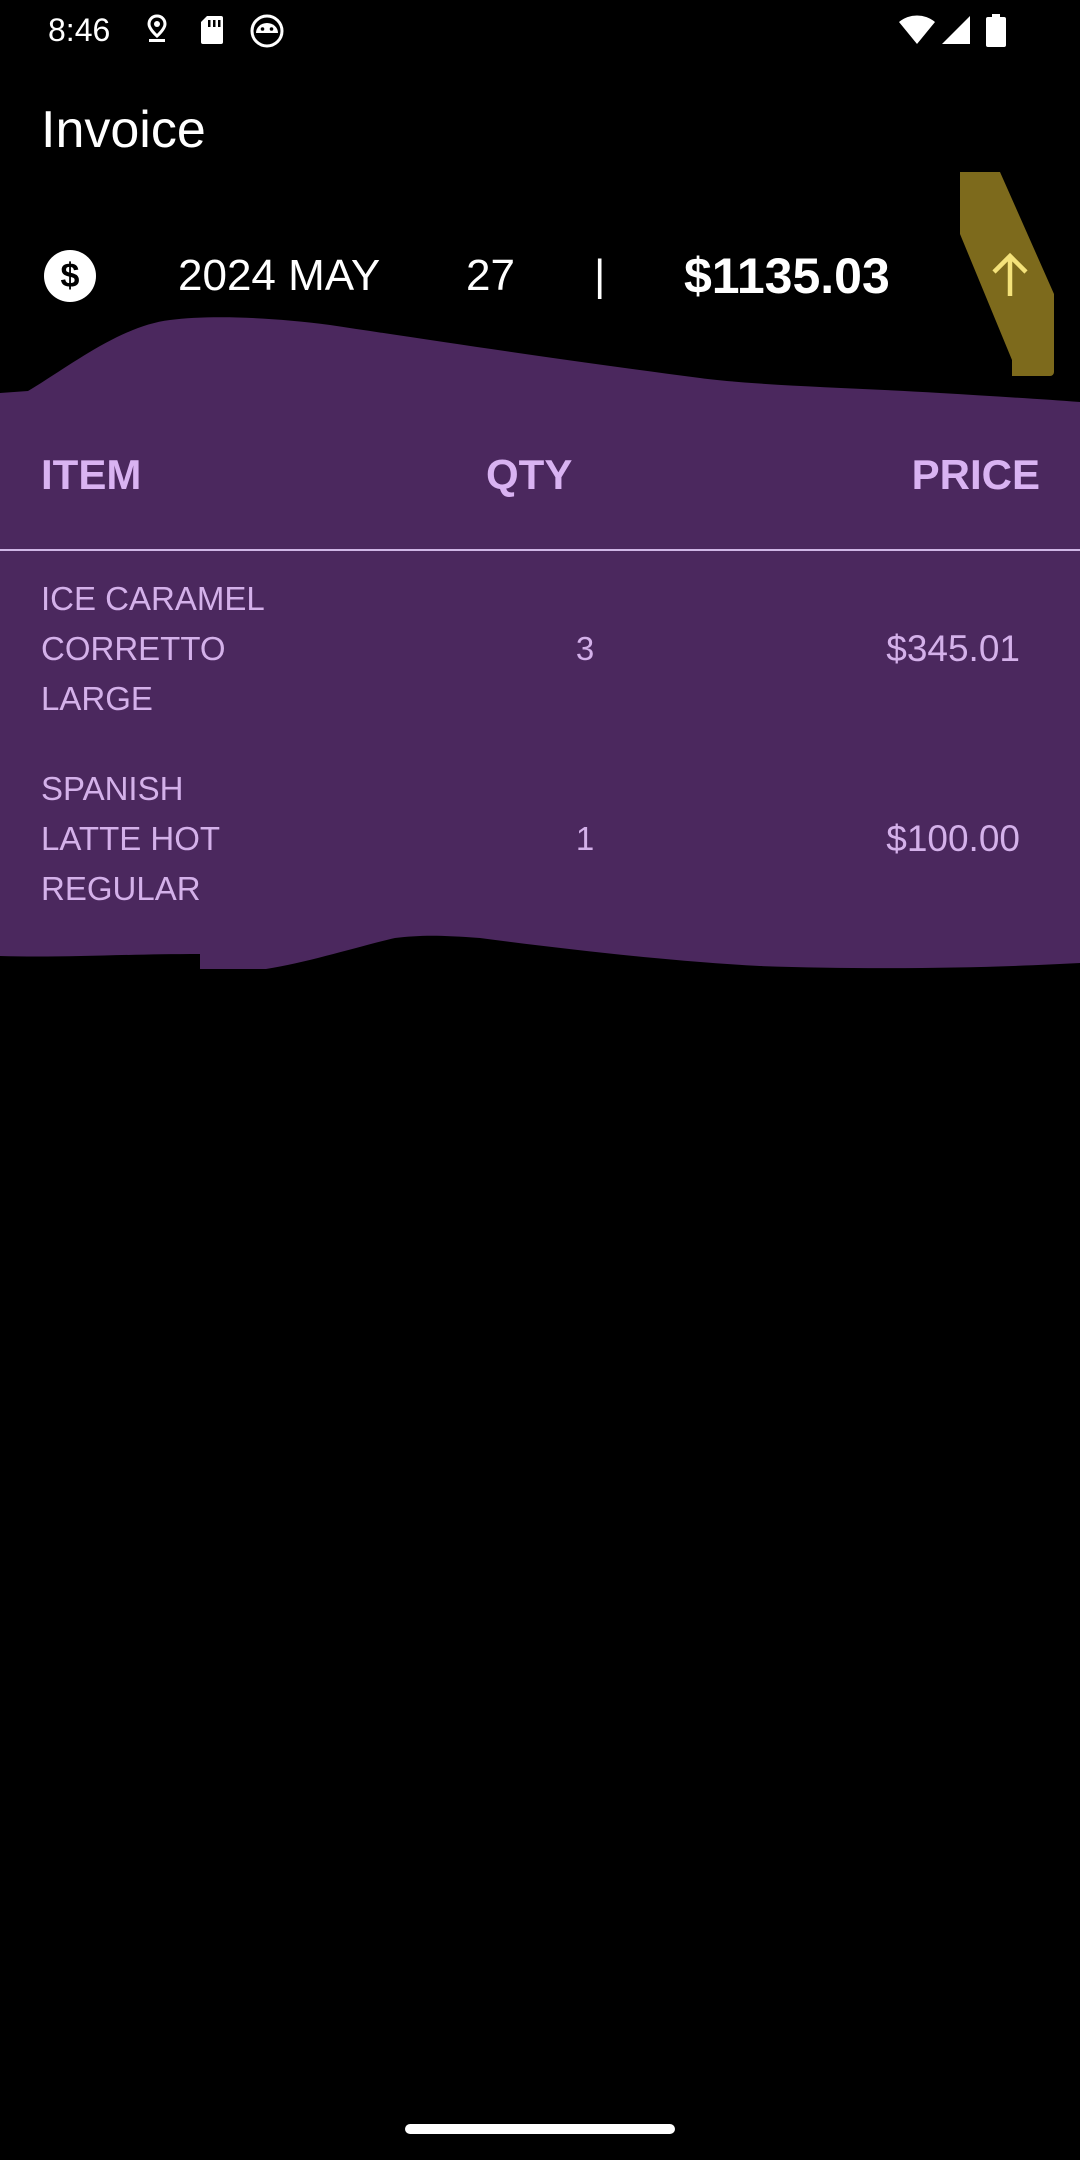 Image resolution: width=1080 pixels, height=2160 pixels. Describe the element at coordinates (529, 474) in the screenshot. I see `column-header-qty: QTY` at that location.